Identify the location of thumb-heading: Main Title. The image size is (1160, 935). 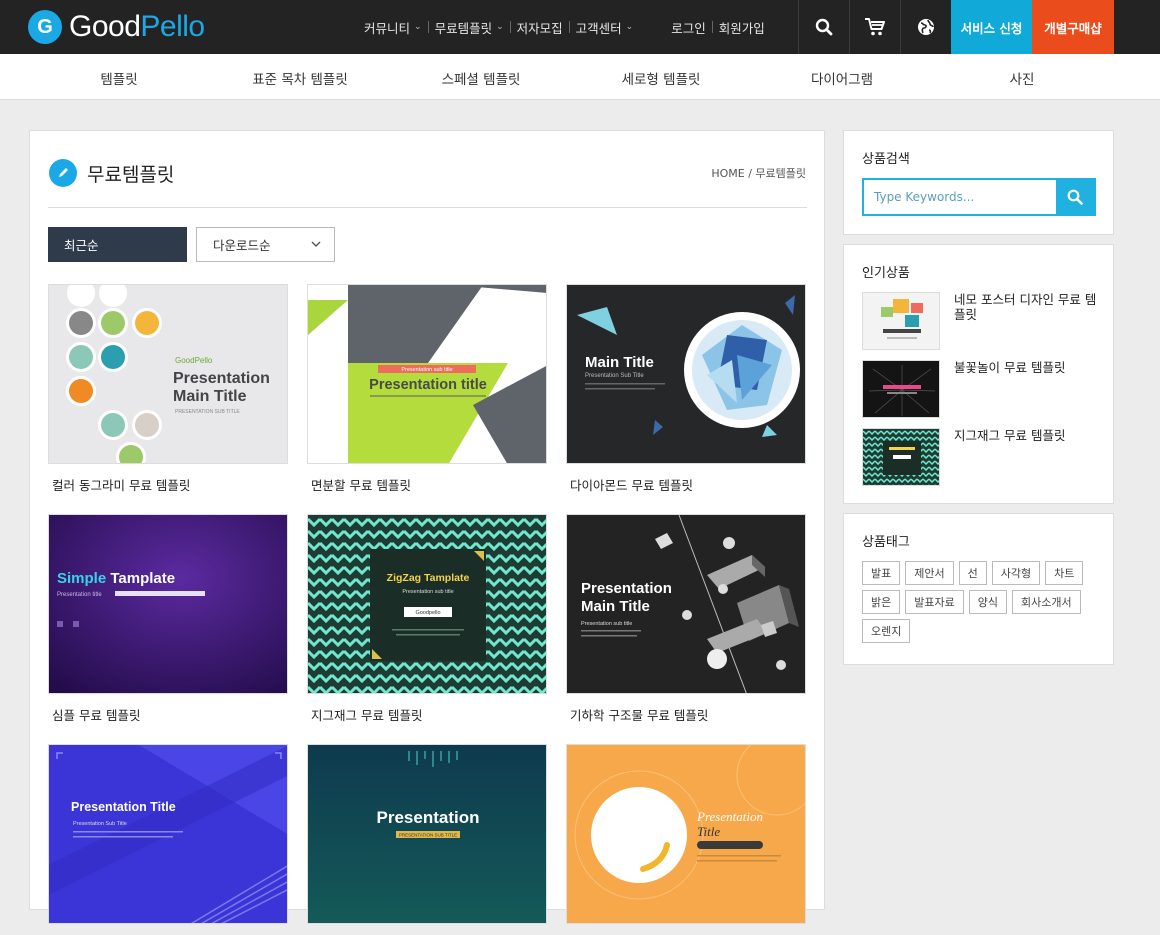
(615, 606).